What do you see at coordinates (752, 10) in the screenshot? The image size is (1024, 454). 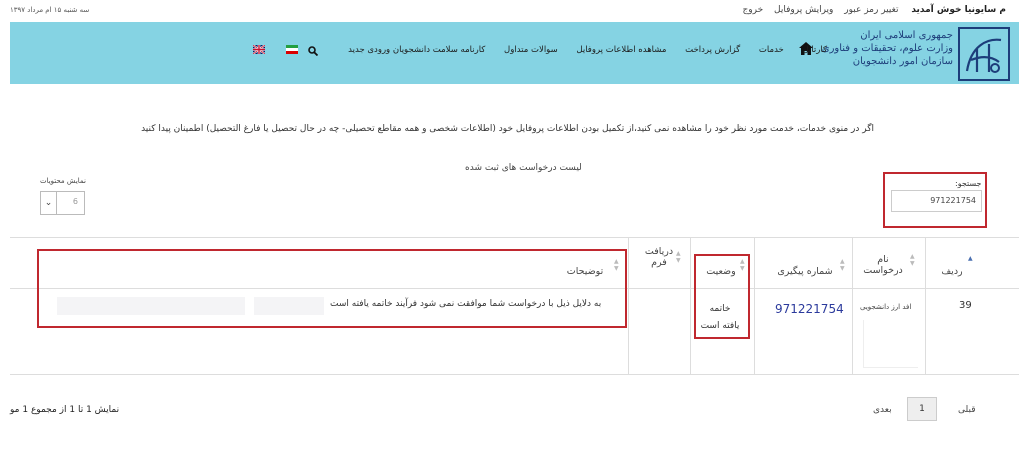 I see `logout-link: خروج` at bounding box center [752, 10].